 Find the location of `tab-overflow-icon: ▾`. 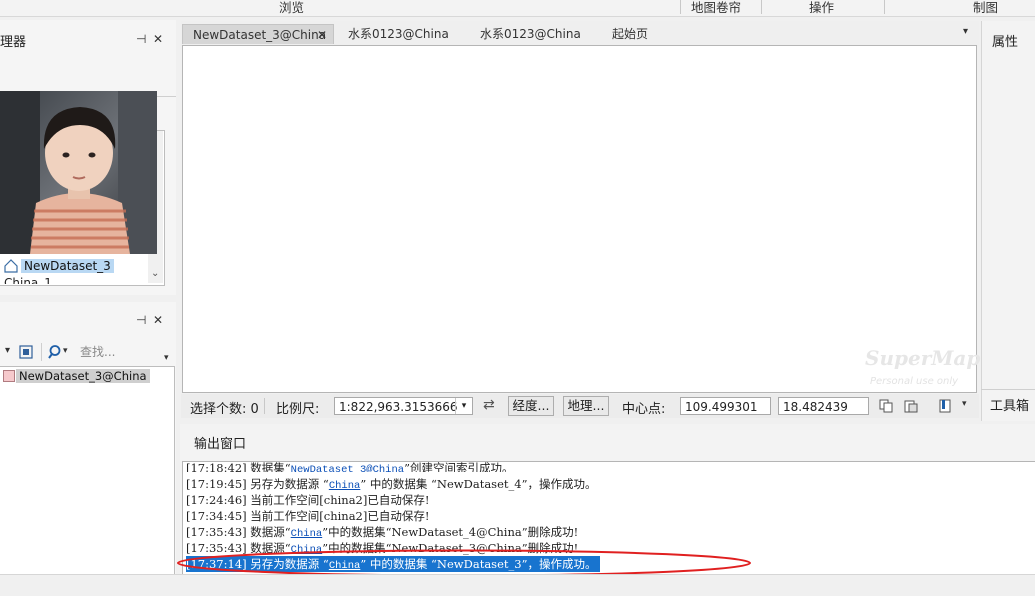

tab-overflow-icon: ▾ is located at coordinates (965, 31).